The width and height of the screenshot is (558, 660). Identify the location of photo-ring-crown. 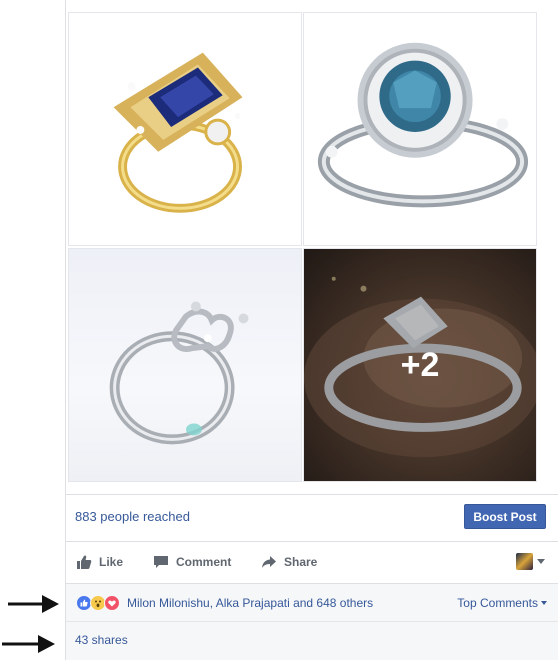
(185, 365).